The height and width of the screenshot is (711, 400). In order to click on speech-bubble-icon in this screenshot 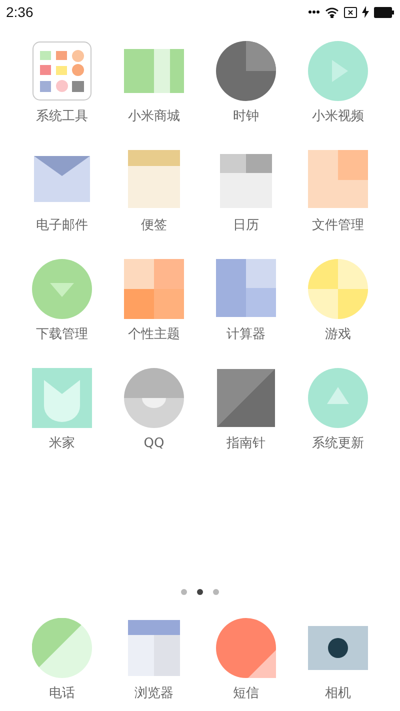, I will do `click(246, 648)`.